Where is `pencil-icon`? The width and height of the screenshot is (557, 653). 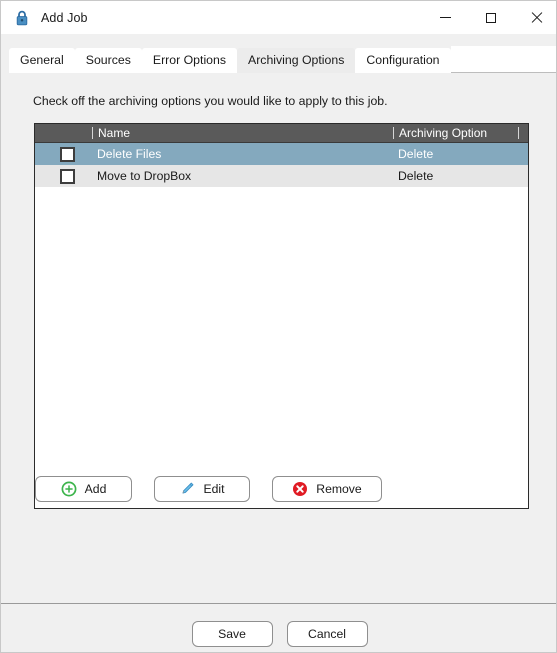
pencil-icon is located at coordinates (187, 489).